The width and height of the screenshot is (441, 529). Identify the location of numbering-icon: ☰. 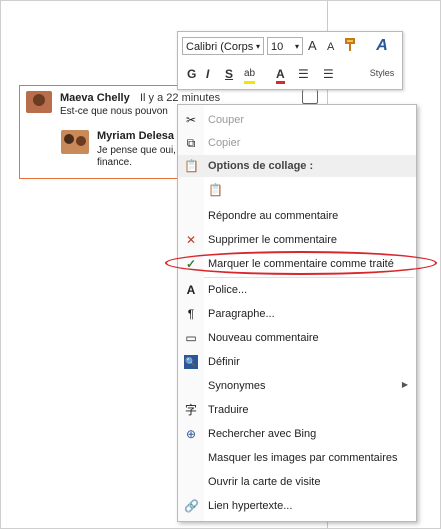
(328, 74).